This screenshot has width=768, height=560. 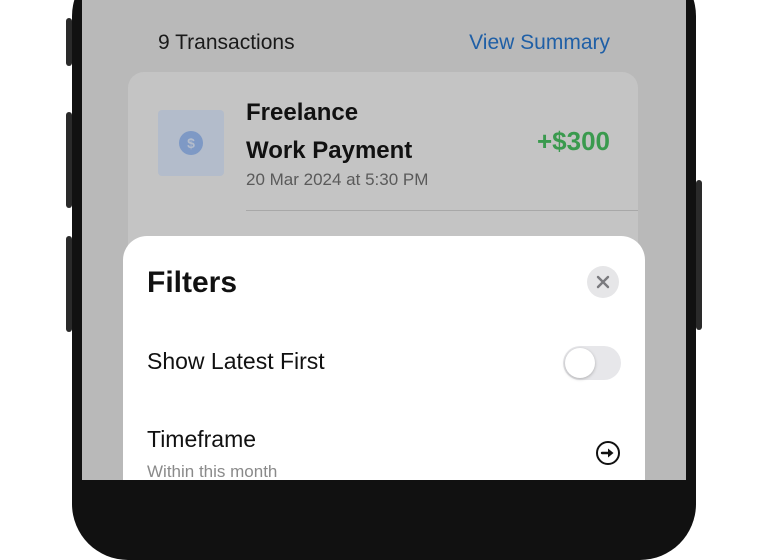 I want to click on volume-up-button, so click(x=69, y=160).